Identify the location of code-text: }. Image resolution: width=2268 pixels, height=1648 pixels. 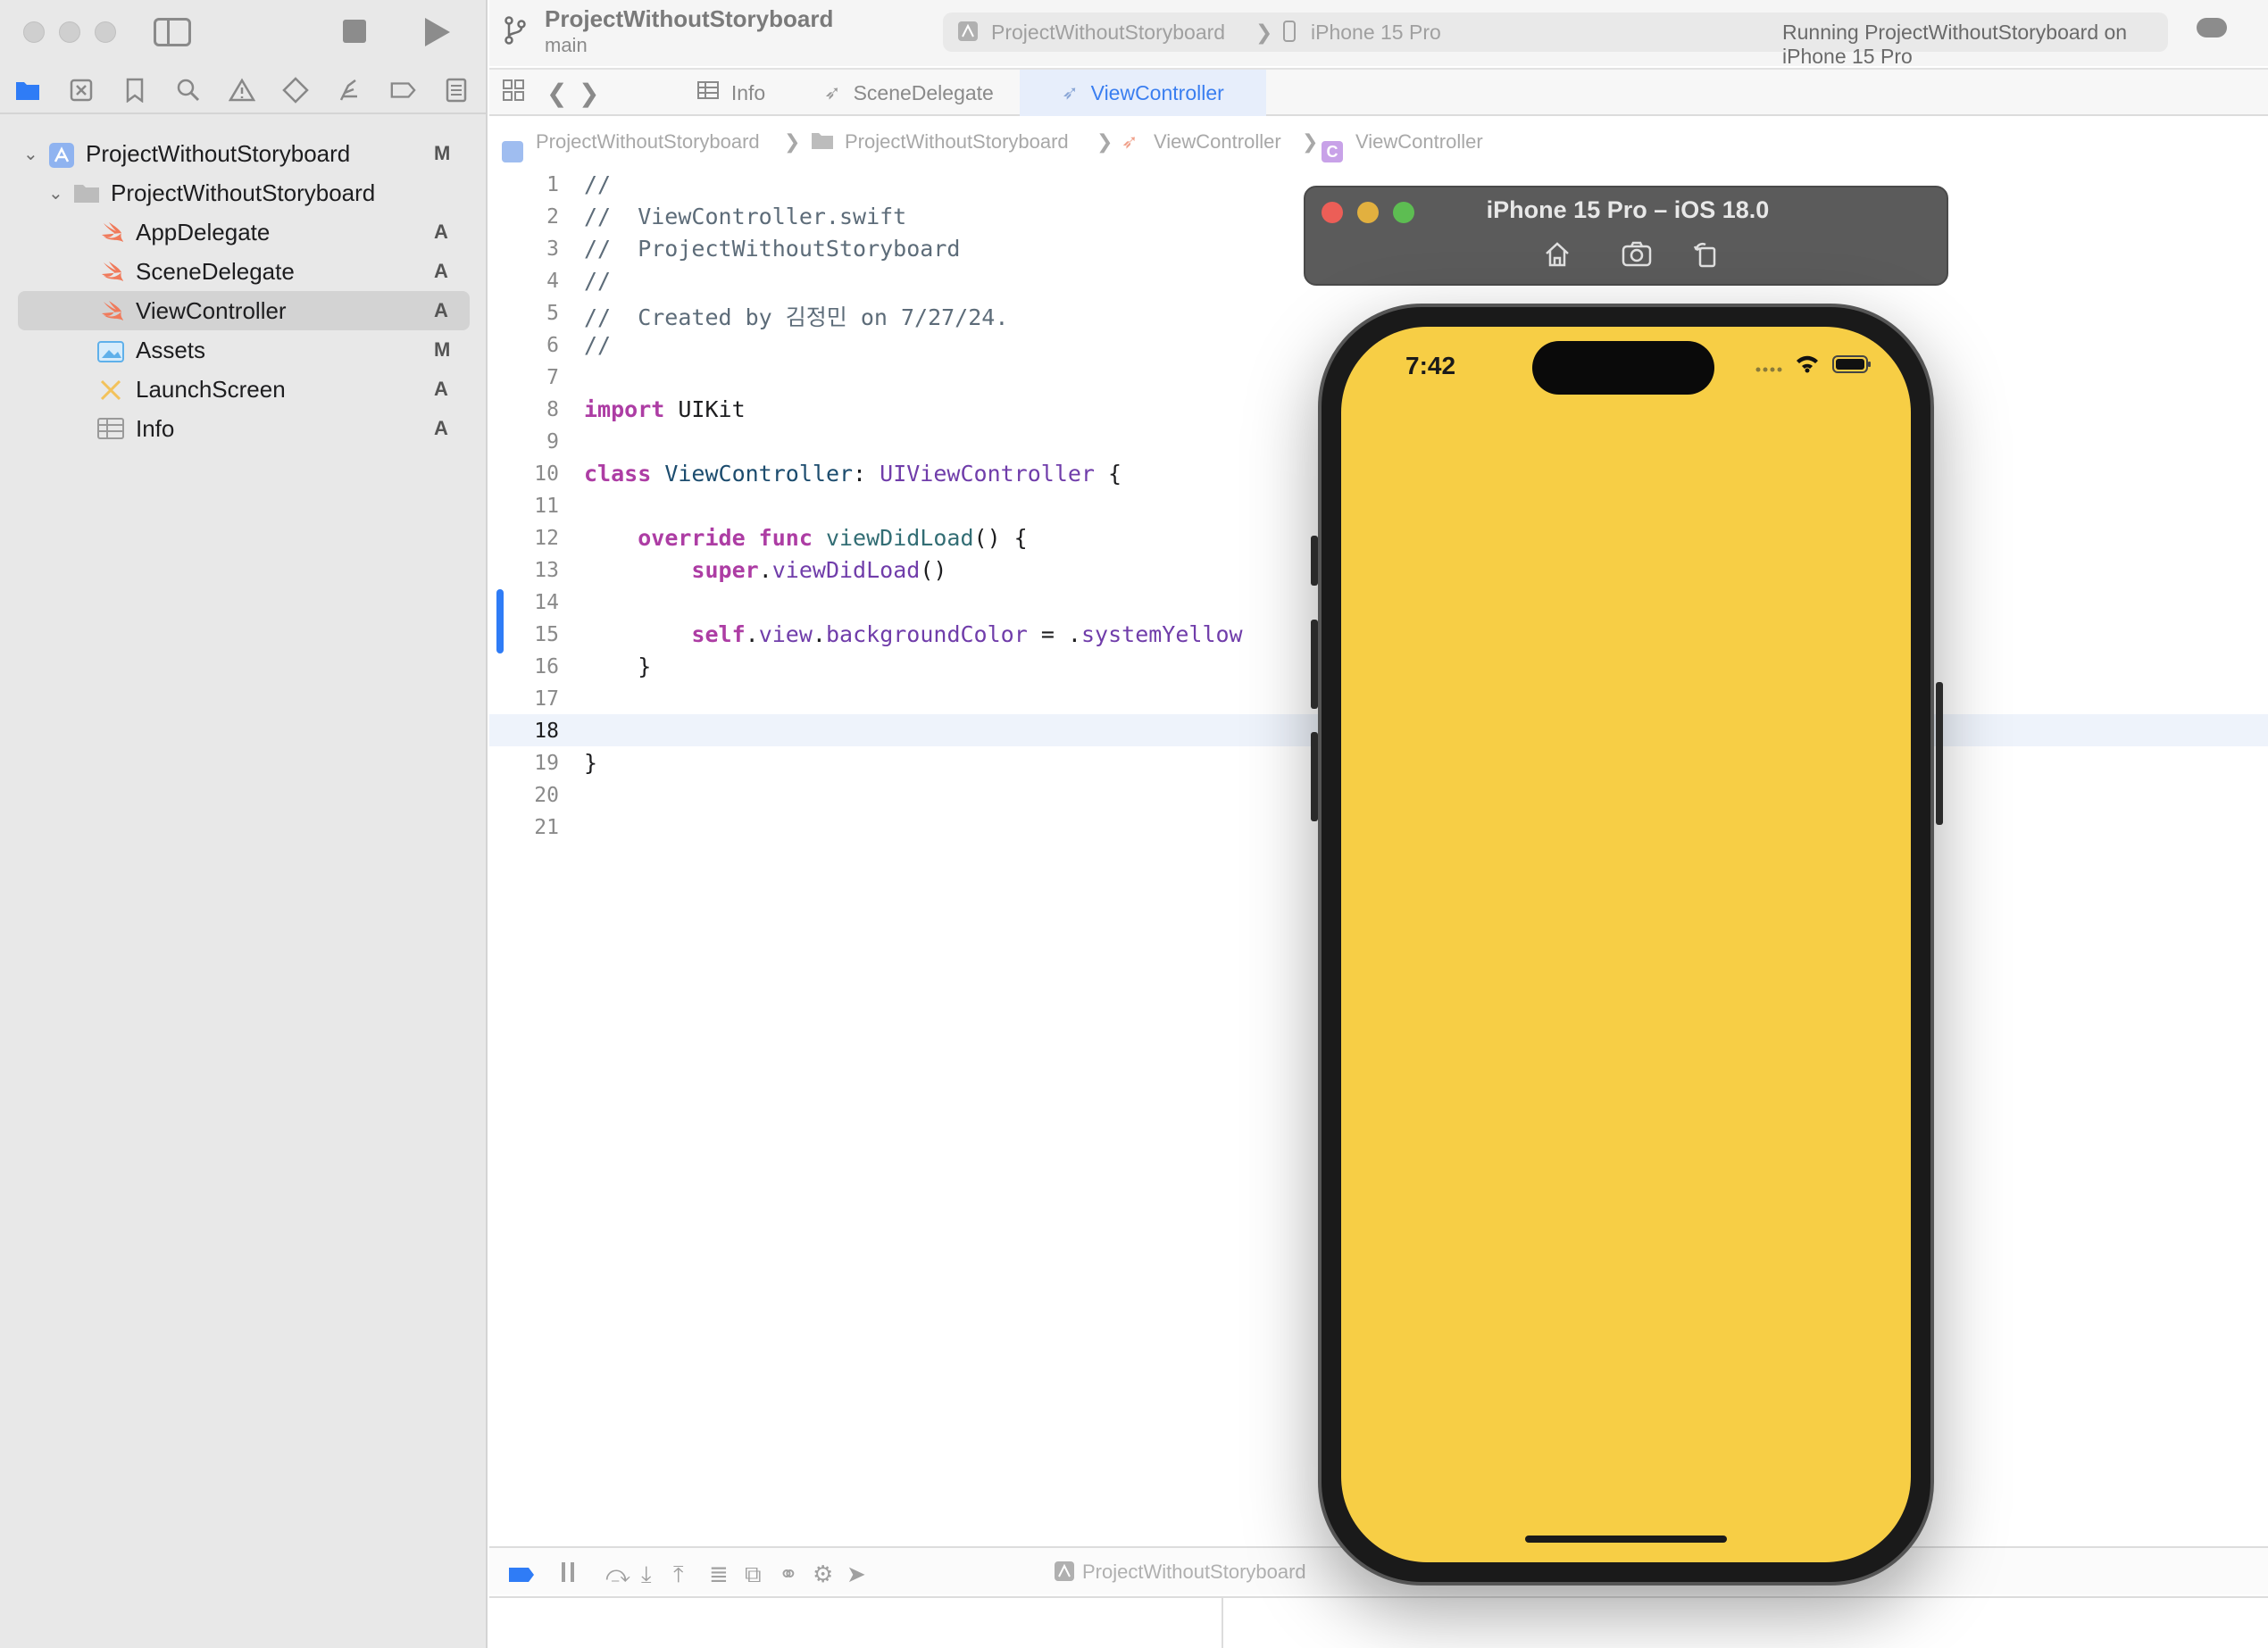
(591, 763).